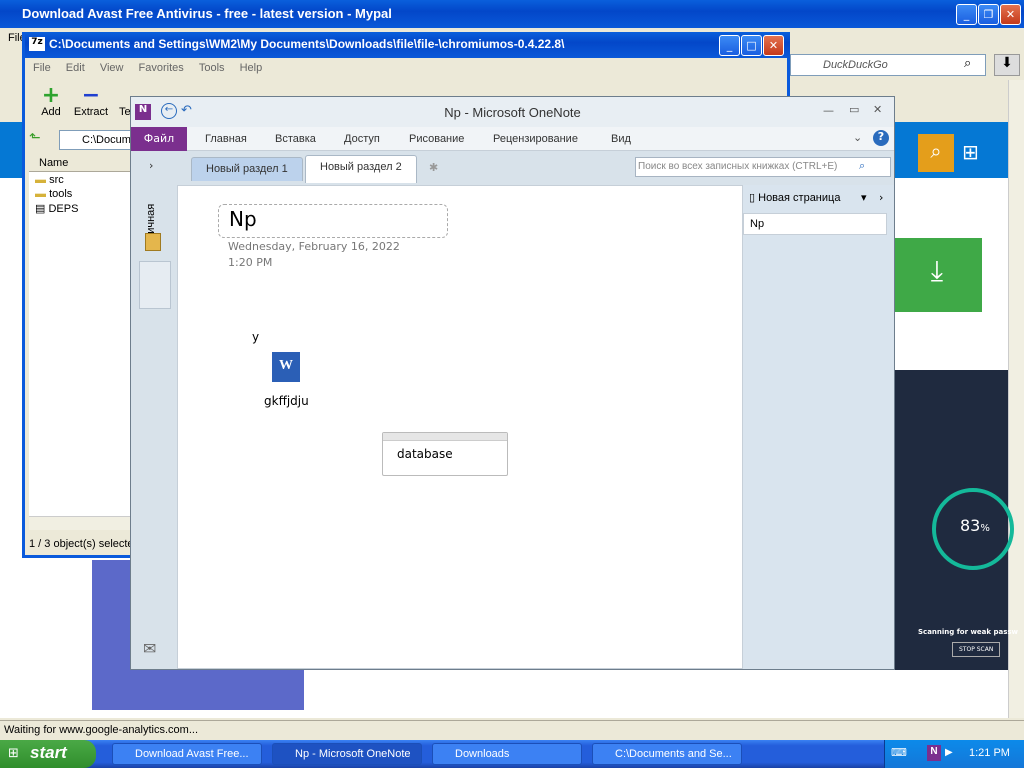  What do you see at coordinates (949, 752) in the screenshot?
I see `tray-arrow-icon: ▶` at bounding box center [949, 752].